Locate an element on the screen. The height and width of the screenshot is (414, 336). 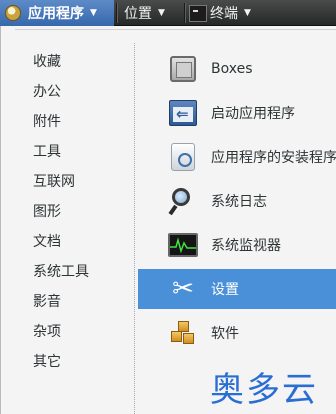
category-documentation: 文档 is located at coordinates (47, 242).